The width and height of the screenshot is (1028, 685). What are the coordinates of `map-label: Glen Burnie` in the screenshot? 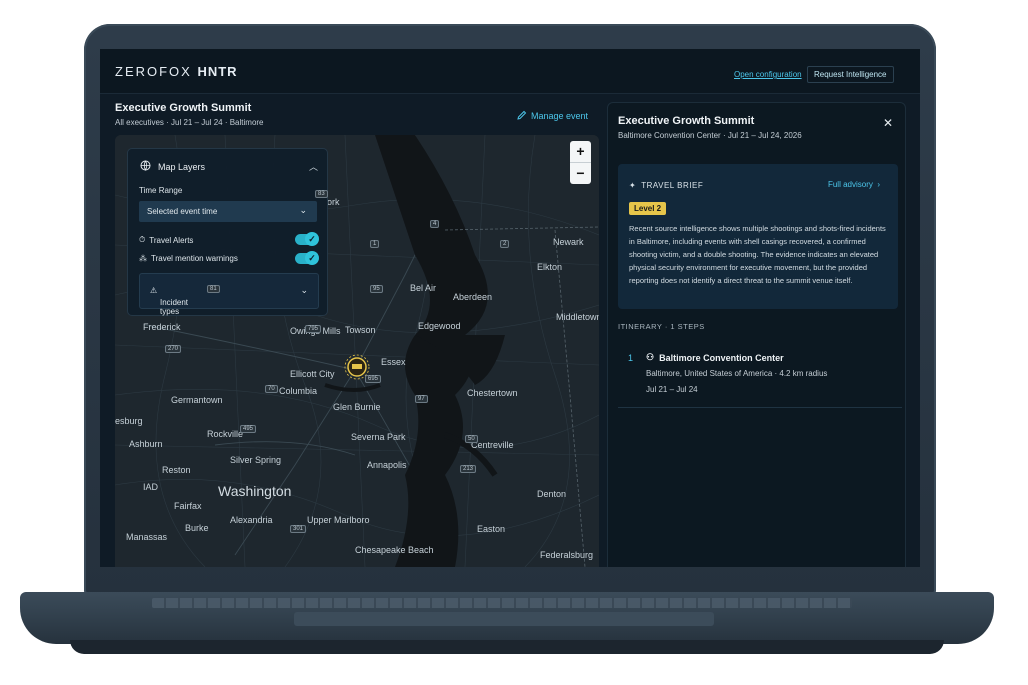 It's located at (357, 407).